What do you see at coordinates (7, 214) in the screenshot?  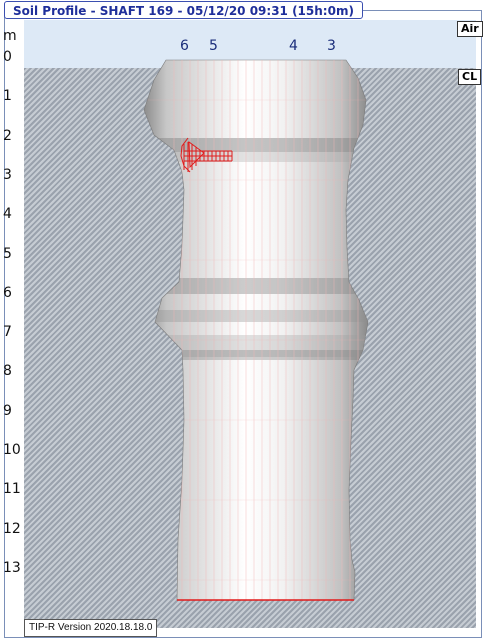 I see `depth-tick-label: 4` at bounding box center [7, 214].